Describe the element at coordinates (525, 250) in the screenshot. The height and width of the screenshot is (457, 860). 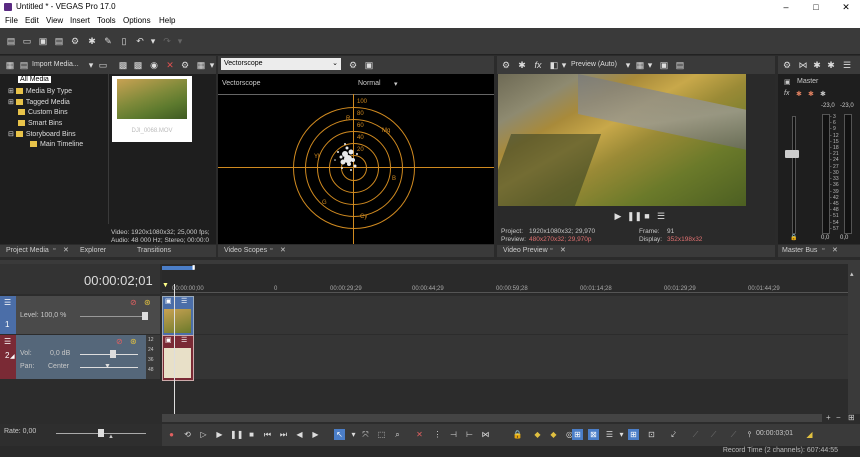
I see `tab-video-preview: Video Preview` at that location.